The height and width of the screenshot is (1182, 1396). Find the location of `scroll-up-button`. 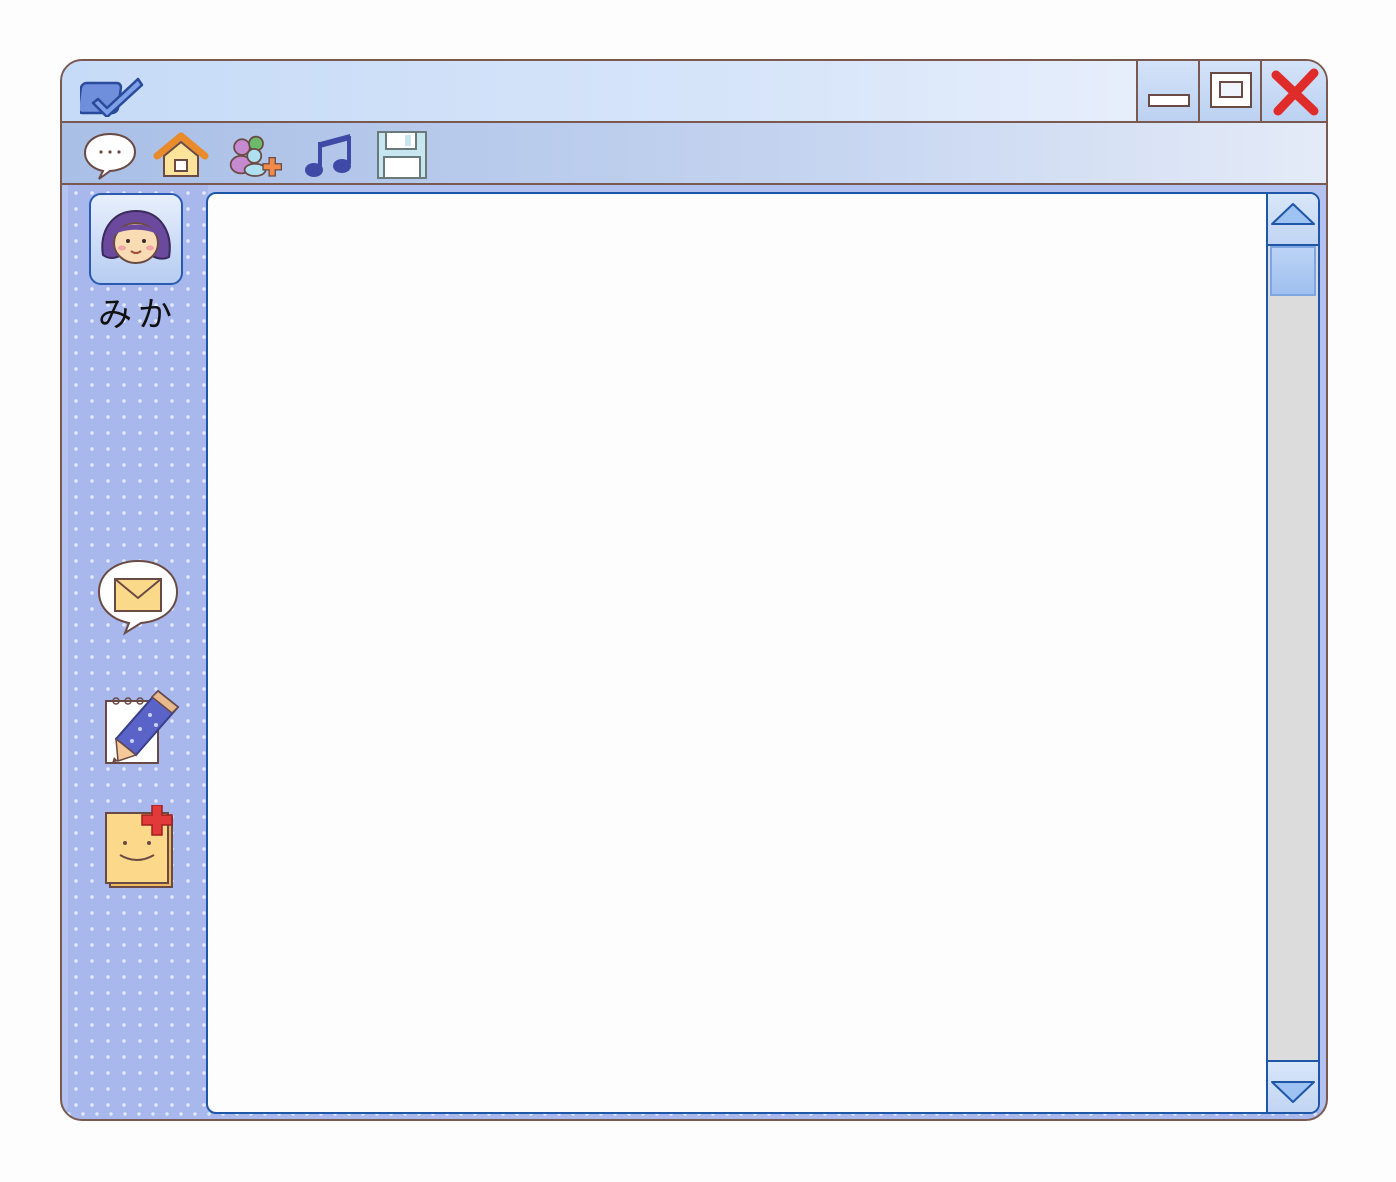

scroll-up-button is located at coordinates (1293, 220).